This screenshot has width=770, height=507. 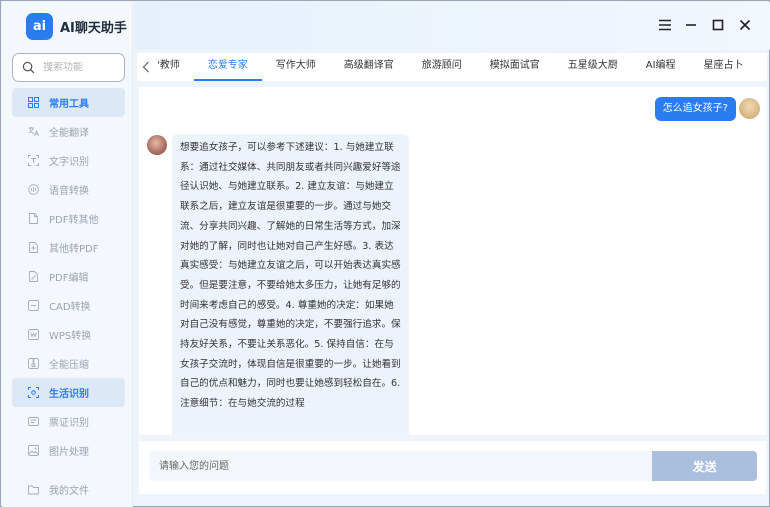 What do you see at coordinates (33, 450) in the screenshot?
I see `image-icon` at bounding box center [33, 450].